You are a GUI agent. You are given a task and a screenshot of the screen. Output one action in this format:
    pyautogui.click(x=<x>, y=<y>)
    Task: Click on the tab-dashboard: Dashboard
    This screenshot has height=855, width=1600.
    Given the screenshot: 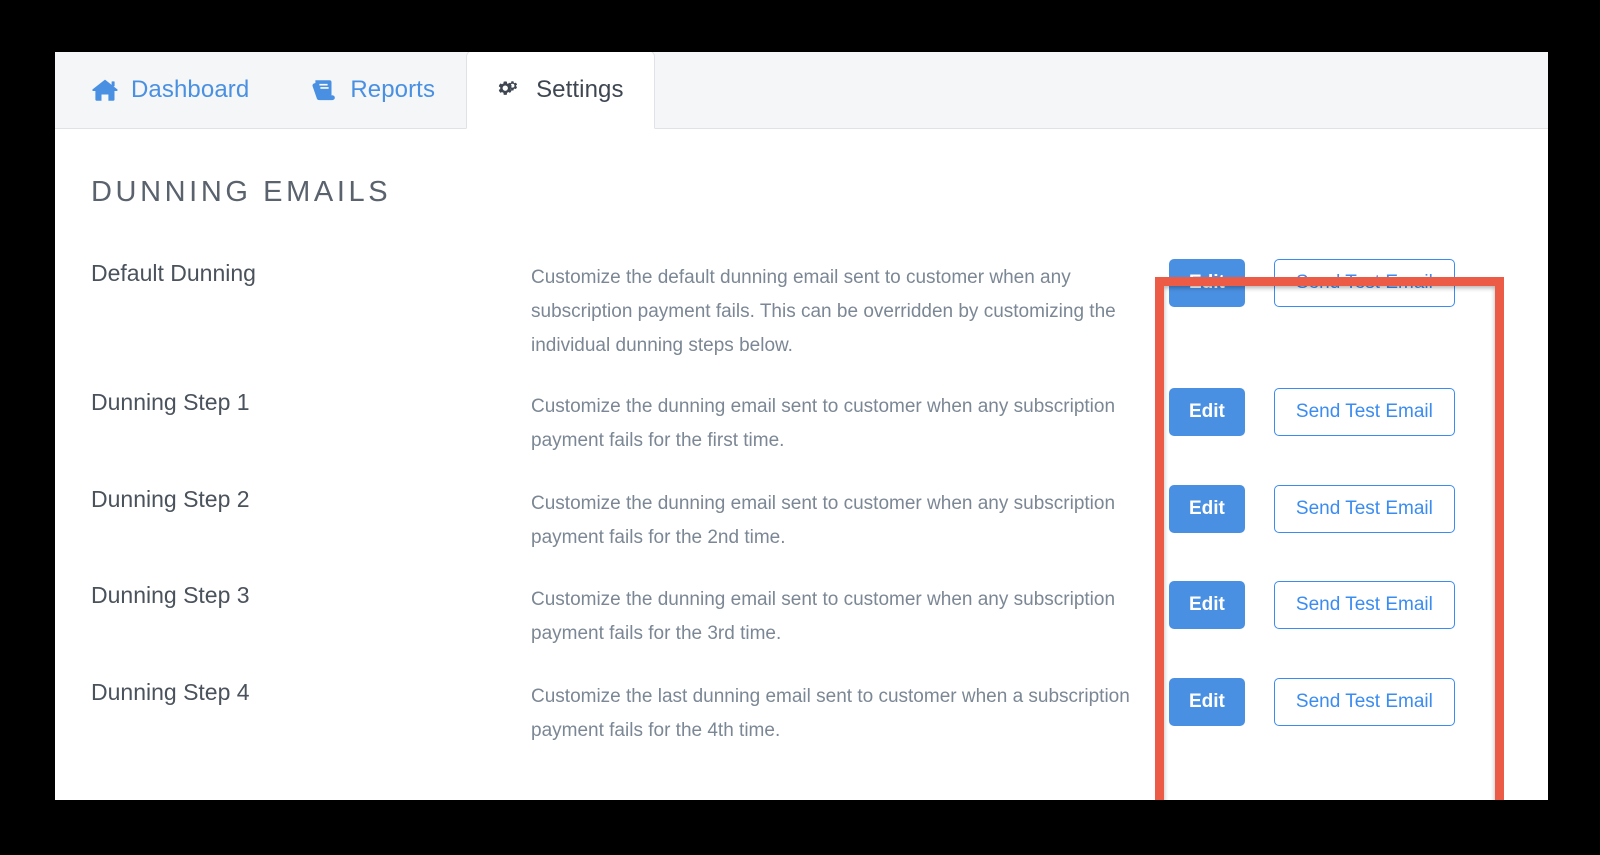 What is the action you would take?
    pyautogui.click(x=167, y=90)
    